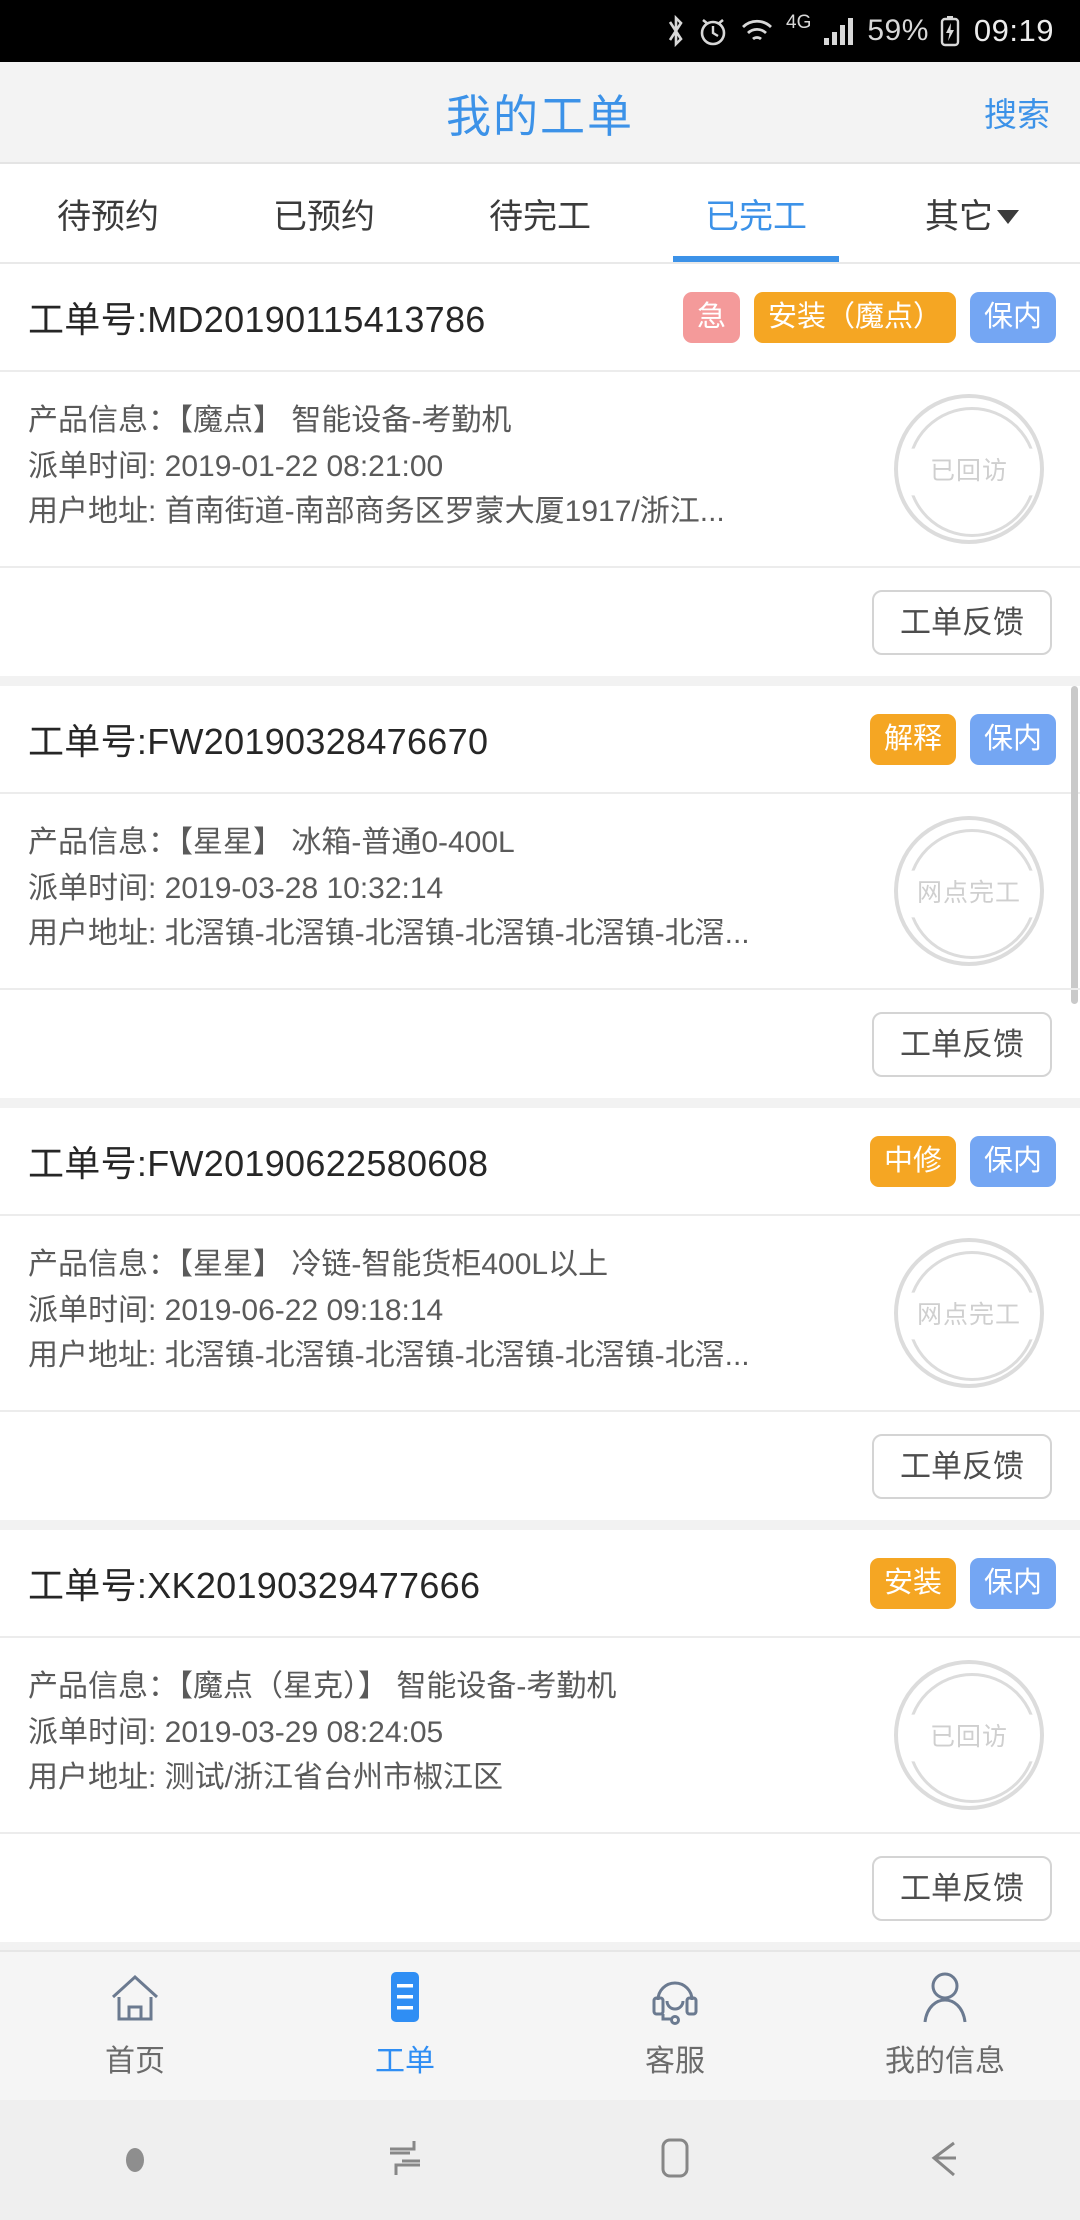  Describe the element at coordinates (713, 31) in the screenshot. I see `alarm-icon` at that location.